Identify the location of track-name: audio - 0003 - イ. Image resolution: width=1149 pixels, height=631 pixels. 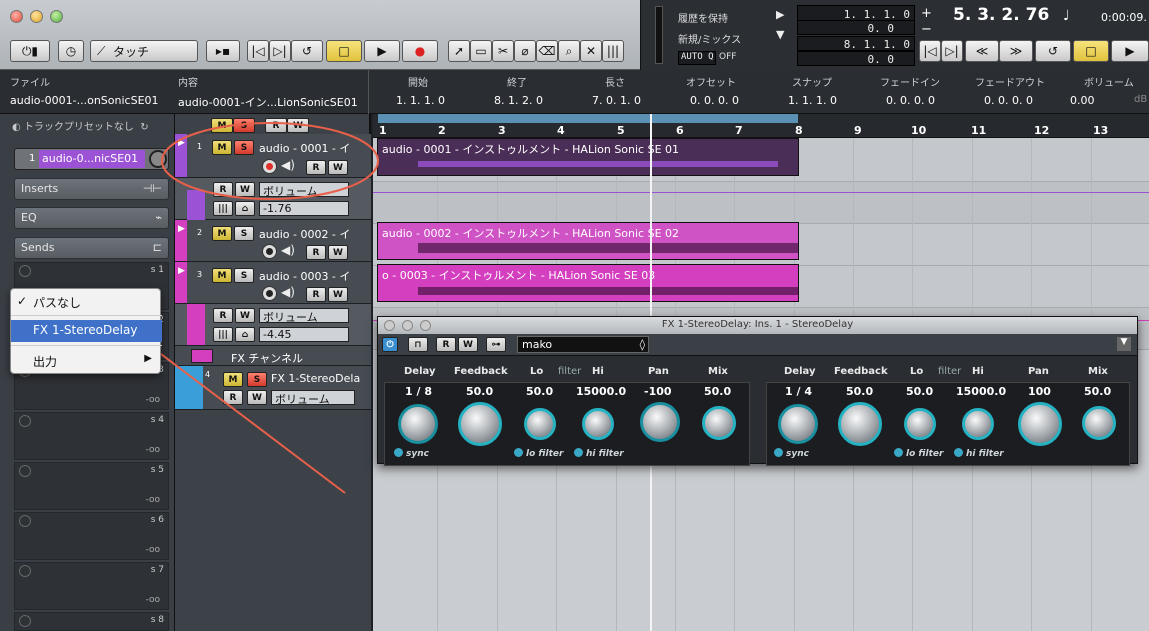
(315, 276).